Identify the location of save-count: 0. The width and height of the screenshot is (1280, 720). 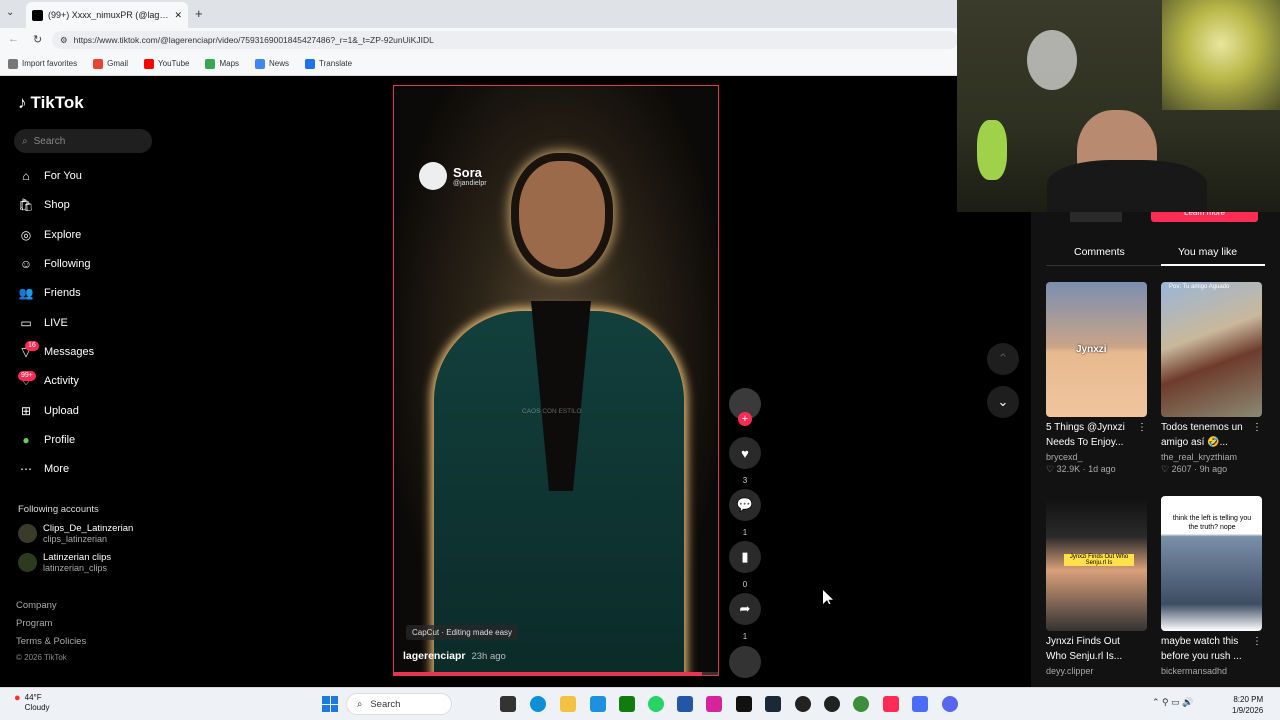
(745, 584).